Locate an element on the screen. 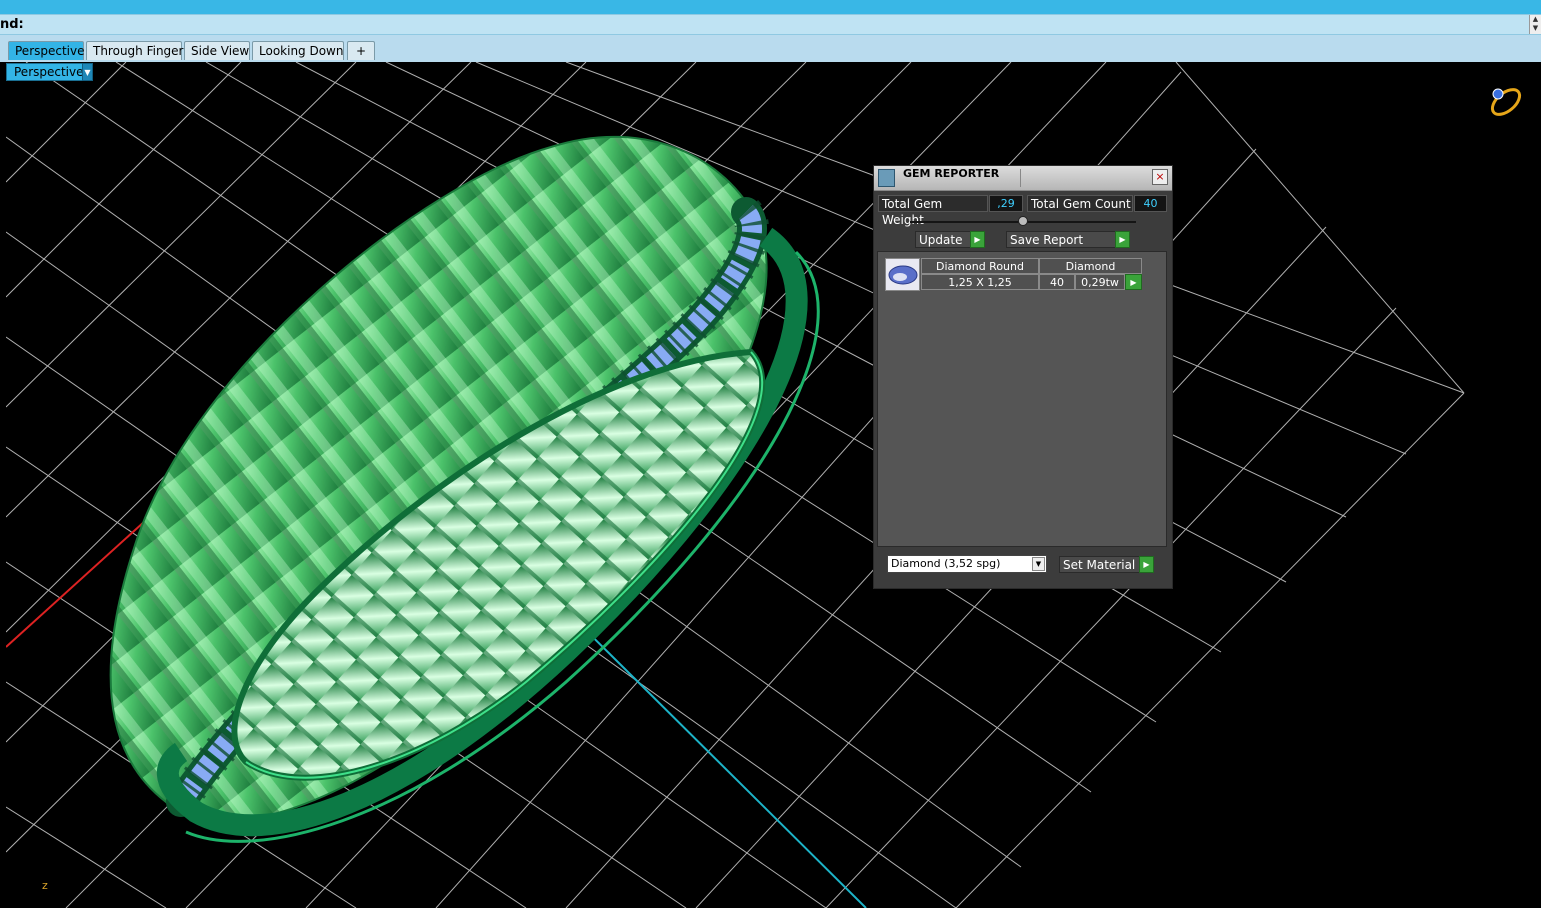 This screenshot has width=1541, height=908. update-label: Update is located at coordinates (941, 240).